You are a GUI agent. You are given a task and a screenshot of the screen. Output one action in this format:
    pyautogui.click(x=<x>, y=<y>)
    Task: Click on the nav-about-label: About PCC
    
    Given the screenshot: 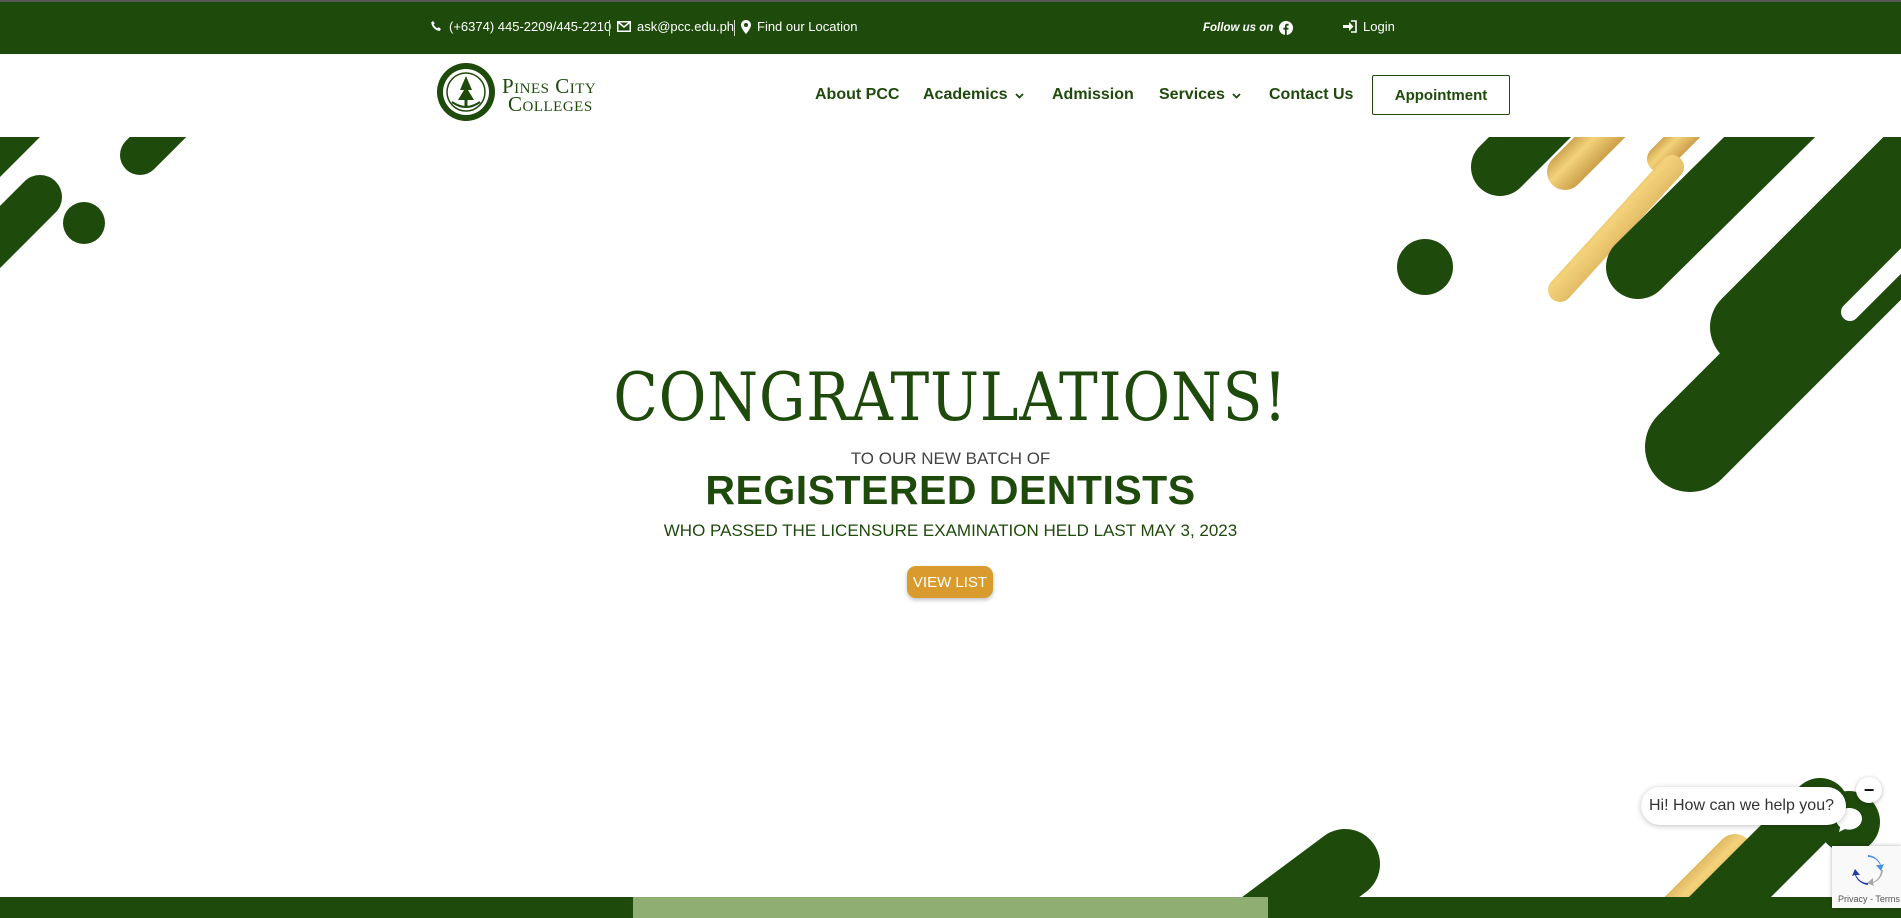 What is the action you would take?
    pyautogui.click(x=857, y=94)
    